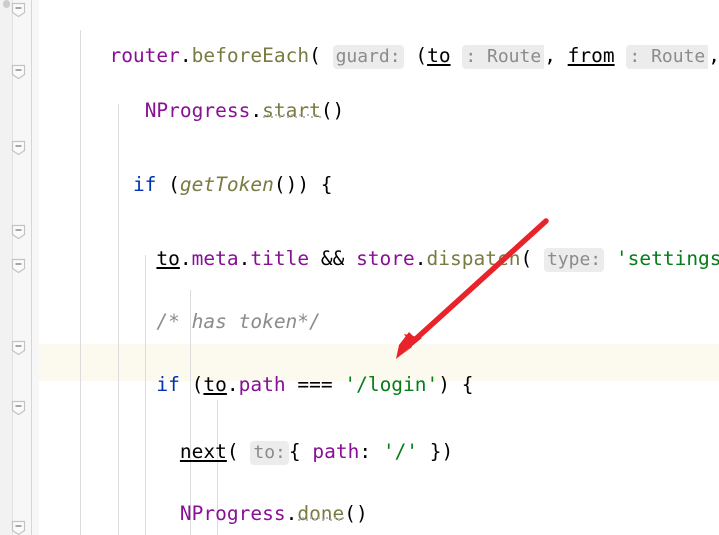  Describe the element at coordinates (244, 110) in the screenshot. I see `code-token: NProgress.start()` at that location.